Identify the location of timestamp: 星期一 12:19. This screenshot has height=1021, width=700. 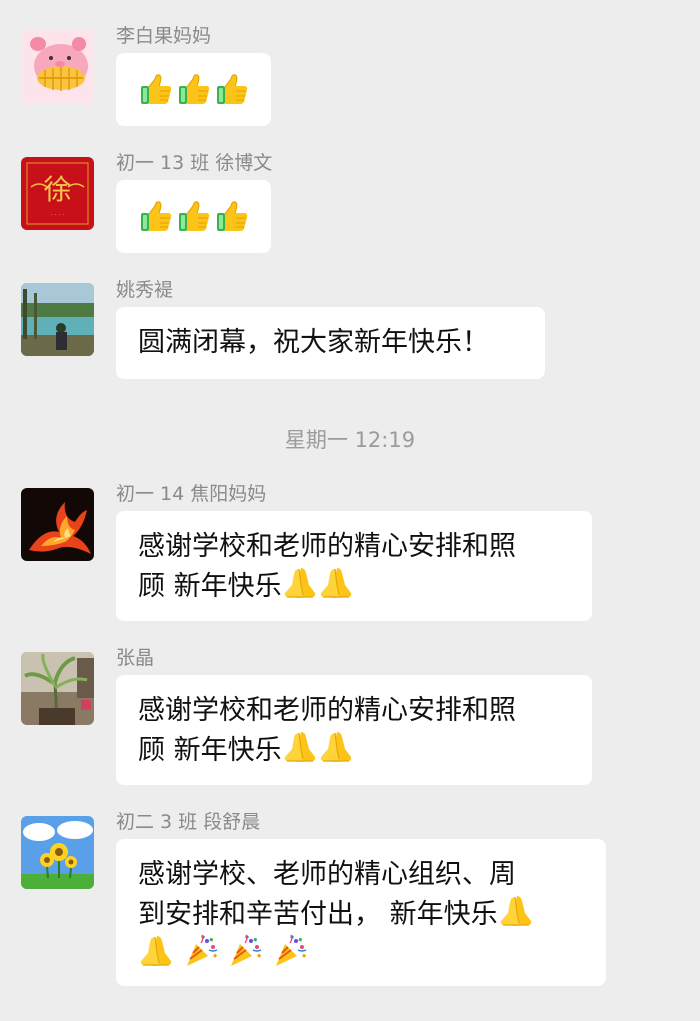
(350, 440).